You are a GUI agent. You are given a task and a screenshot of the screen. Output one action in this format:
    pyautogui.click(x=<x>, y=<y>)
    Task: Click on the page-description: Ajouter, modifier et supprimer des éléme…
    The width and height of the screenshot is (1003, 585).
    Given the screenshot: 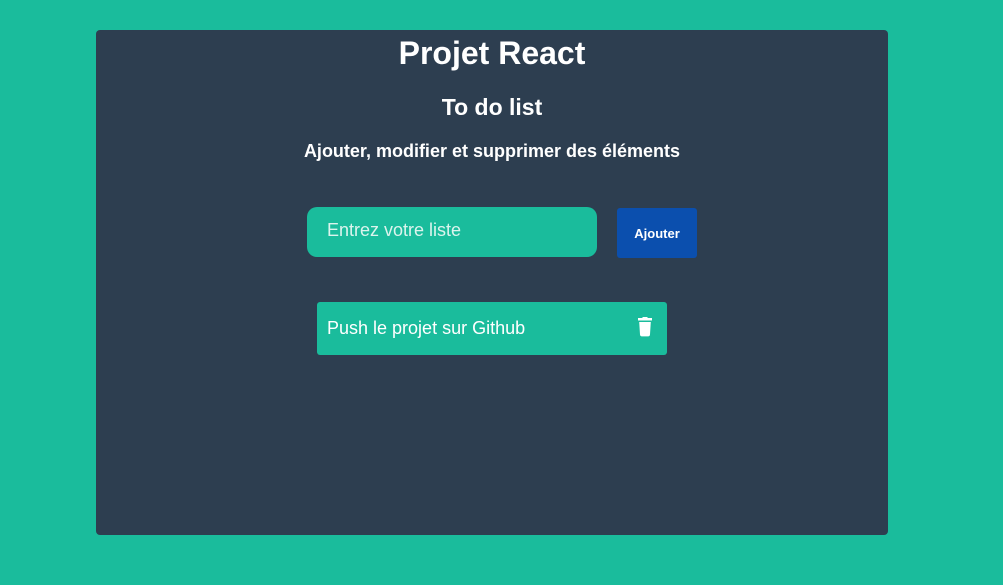 What is the action you would take?
    pyautogui.click(x=492, y=151)
    